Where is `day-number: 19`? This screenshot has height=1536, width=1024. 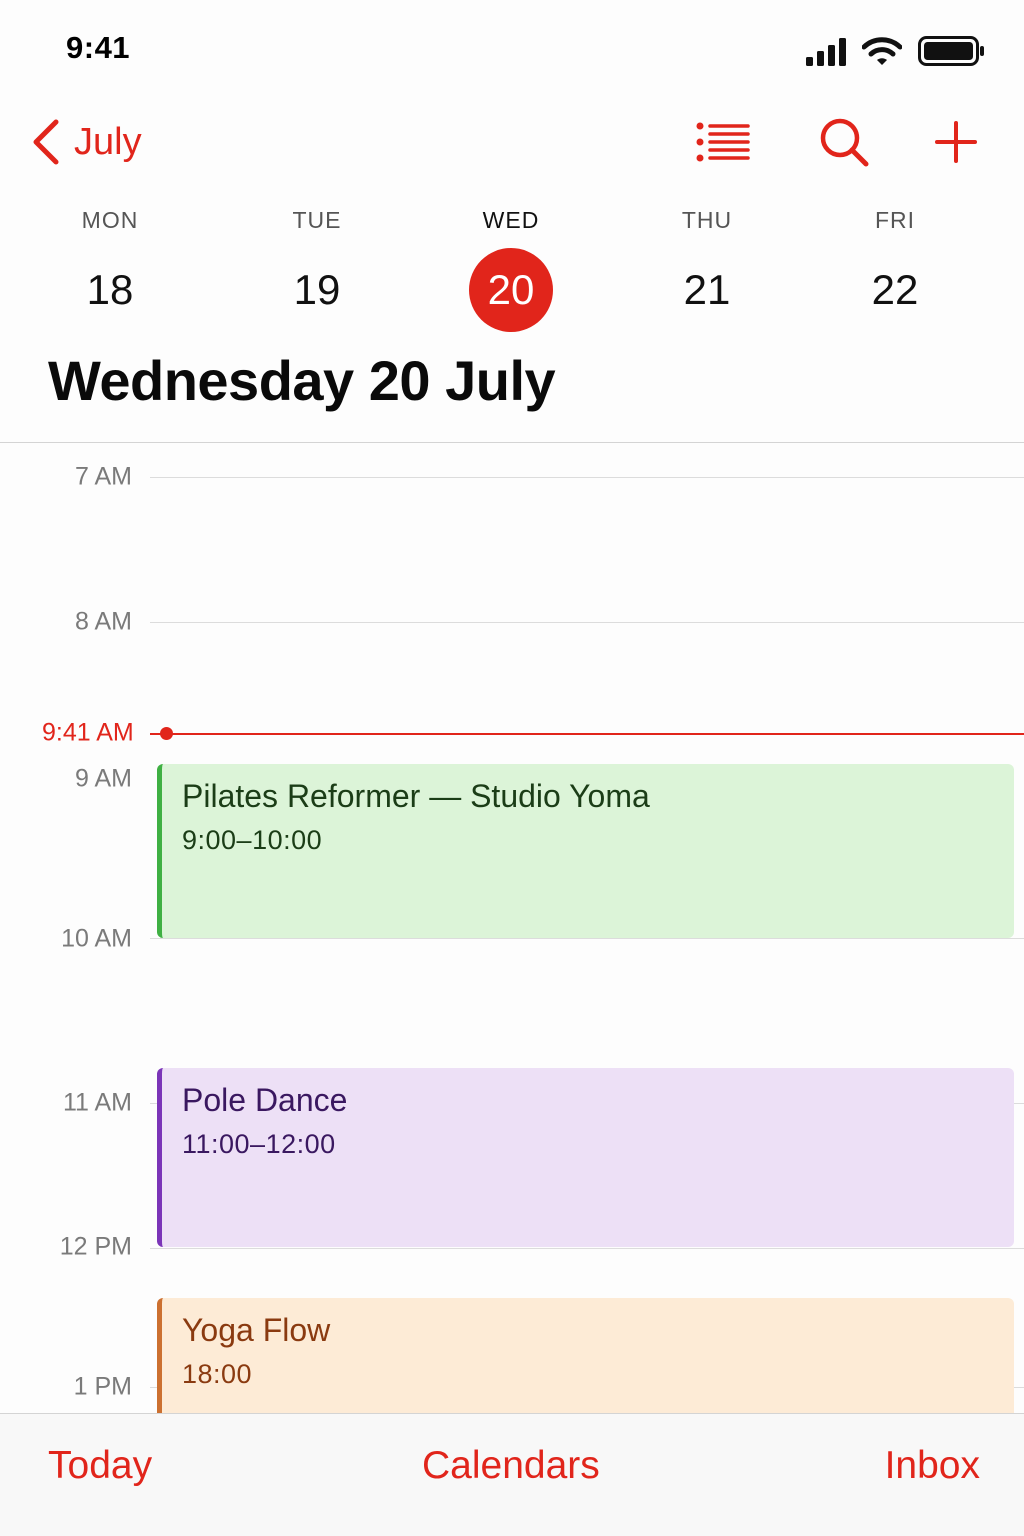
day-number: 19 is located at coordinates (317, 289).